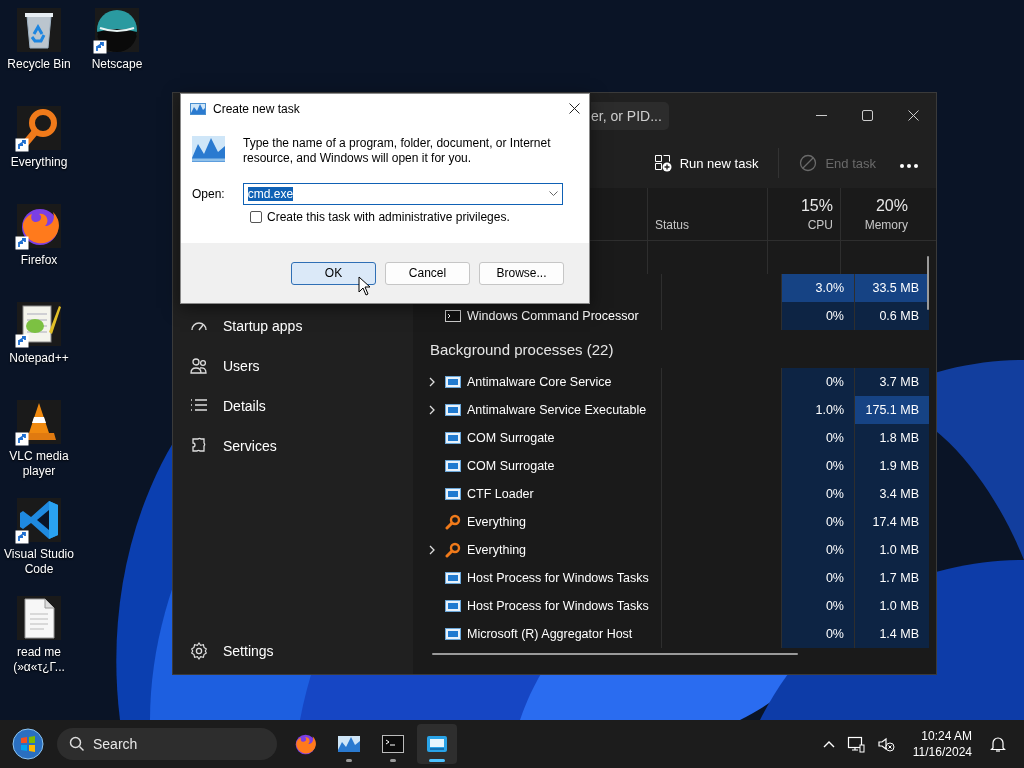 Image resolution: width=1024 pixels, height=768 pixels. Describe the element at coordinates (909, 165) in the screenshot. I see `more-icon` at that location.